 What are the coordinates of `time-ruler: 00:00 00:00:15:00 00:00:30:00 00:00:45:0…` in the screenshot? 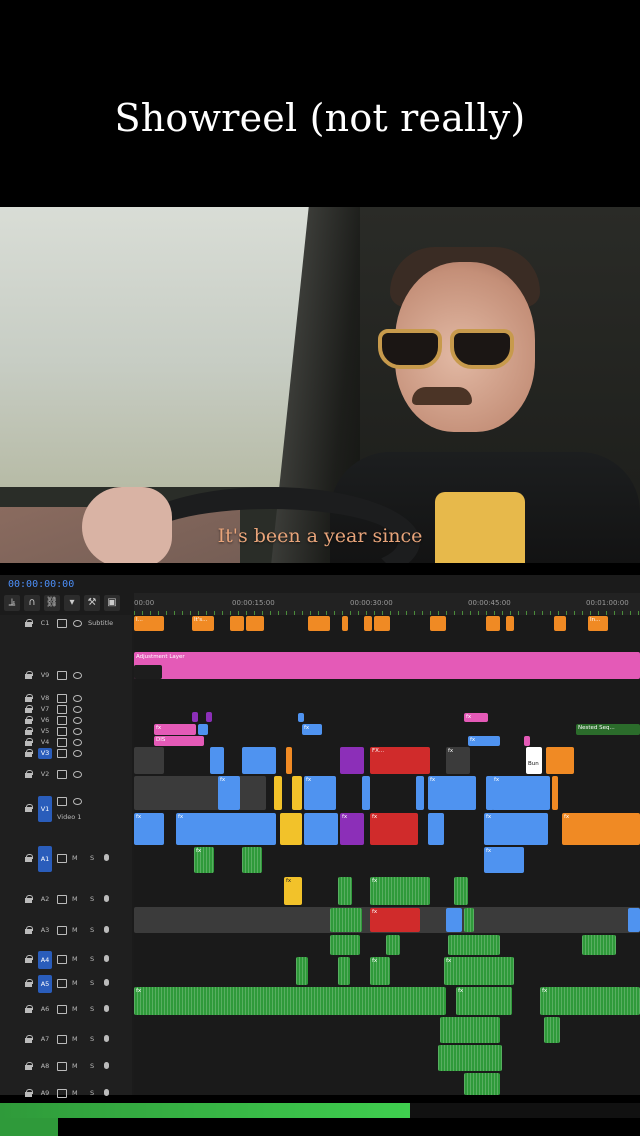 It's located at (387, 604).